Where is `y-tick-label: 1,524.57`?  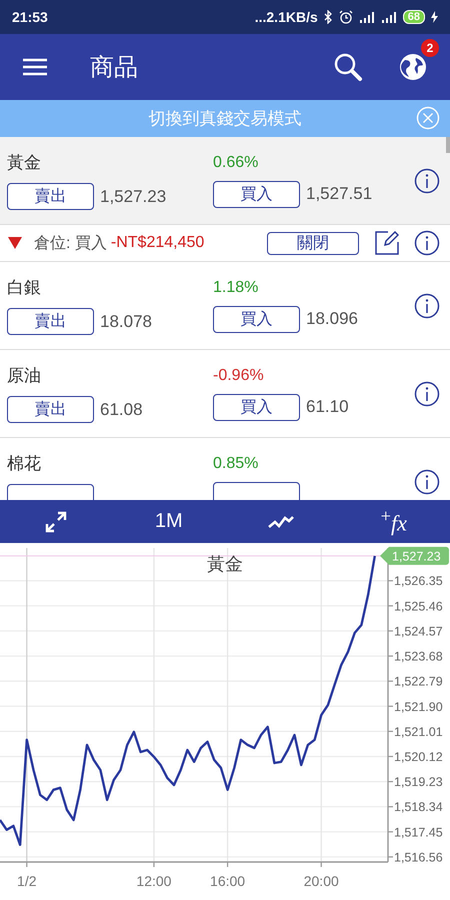 y-tick-label: 1,524.57 is located at coordinates (418, 631).